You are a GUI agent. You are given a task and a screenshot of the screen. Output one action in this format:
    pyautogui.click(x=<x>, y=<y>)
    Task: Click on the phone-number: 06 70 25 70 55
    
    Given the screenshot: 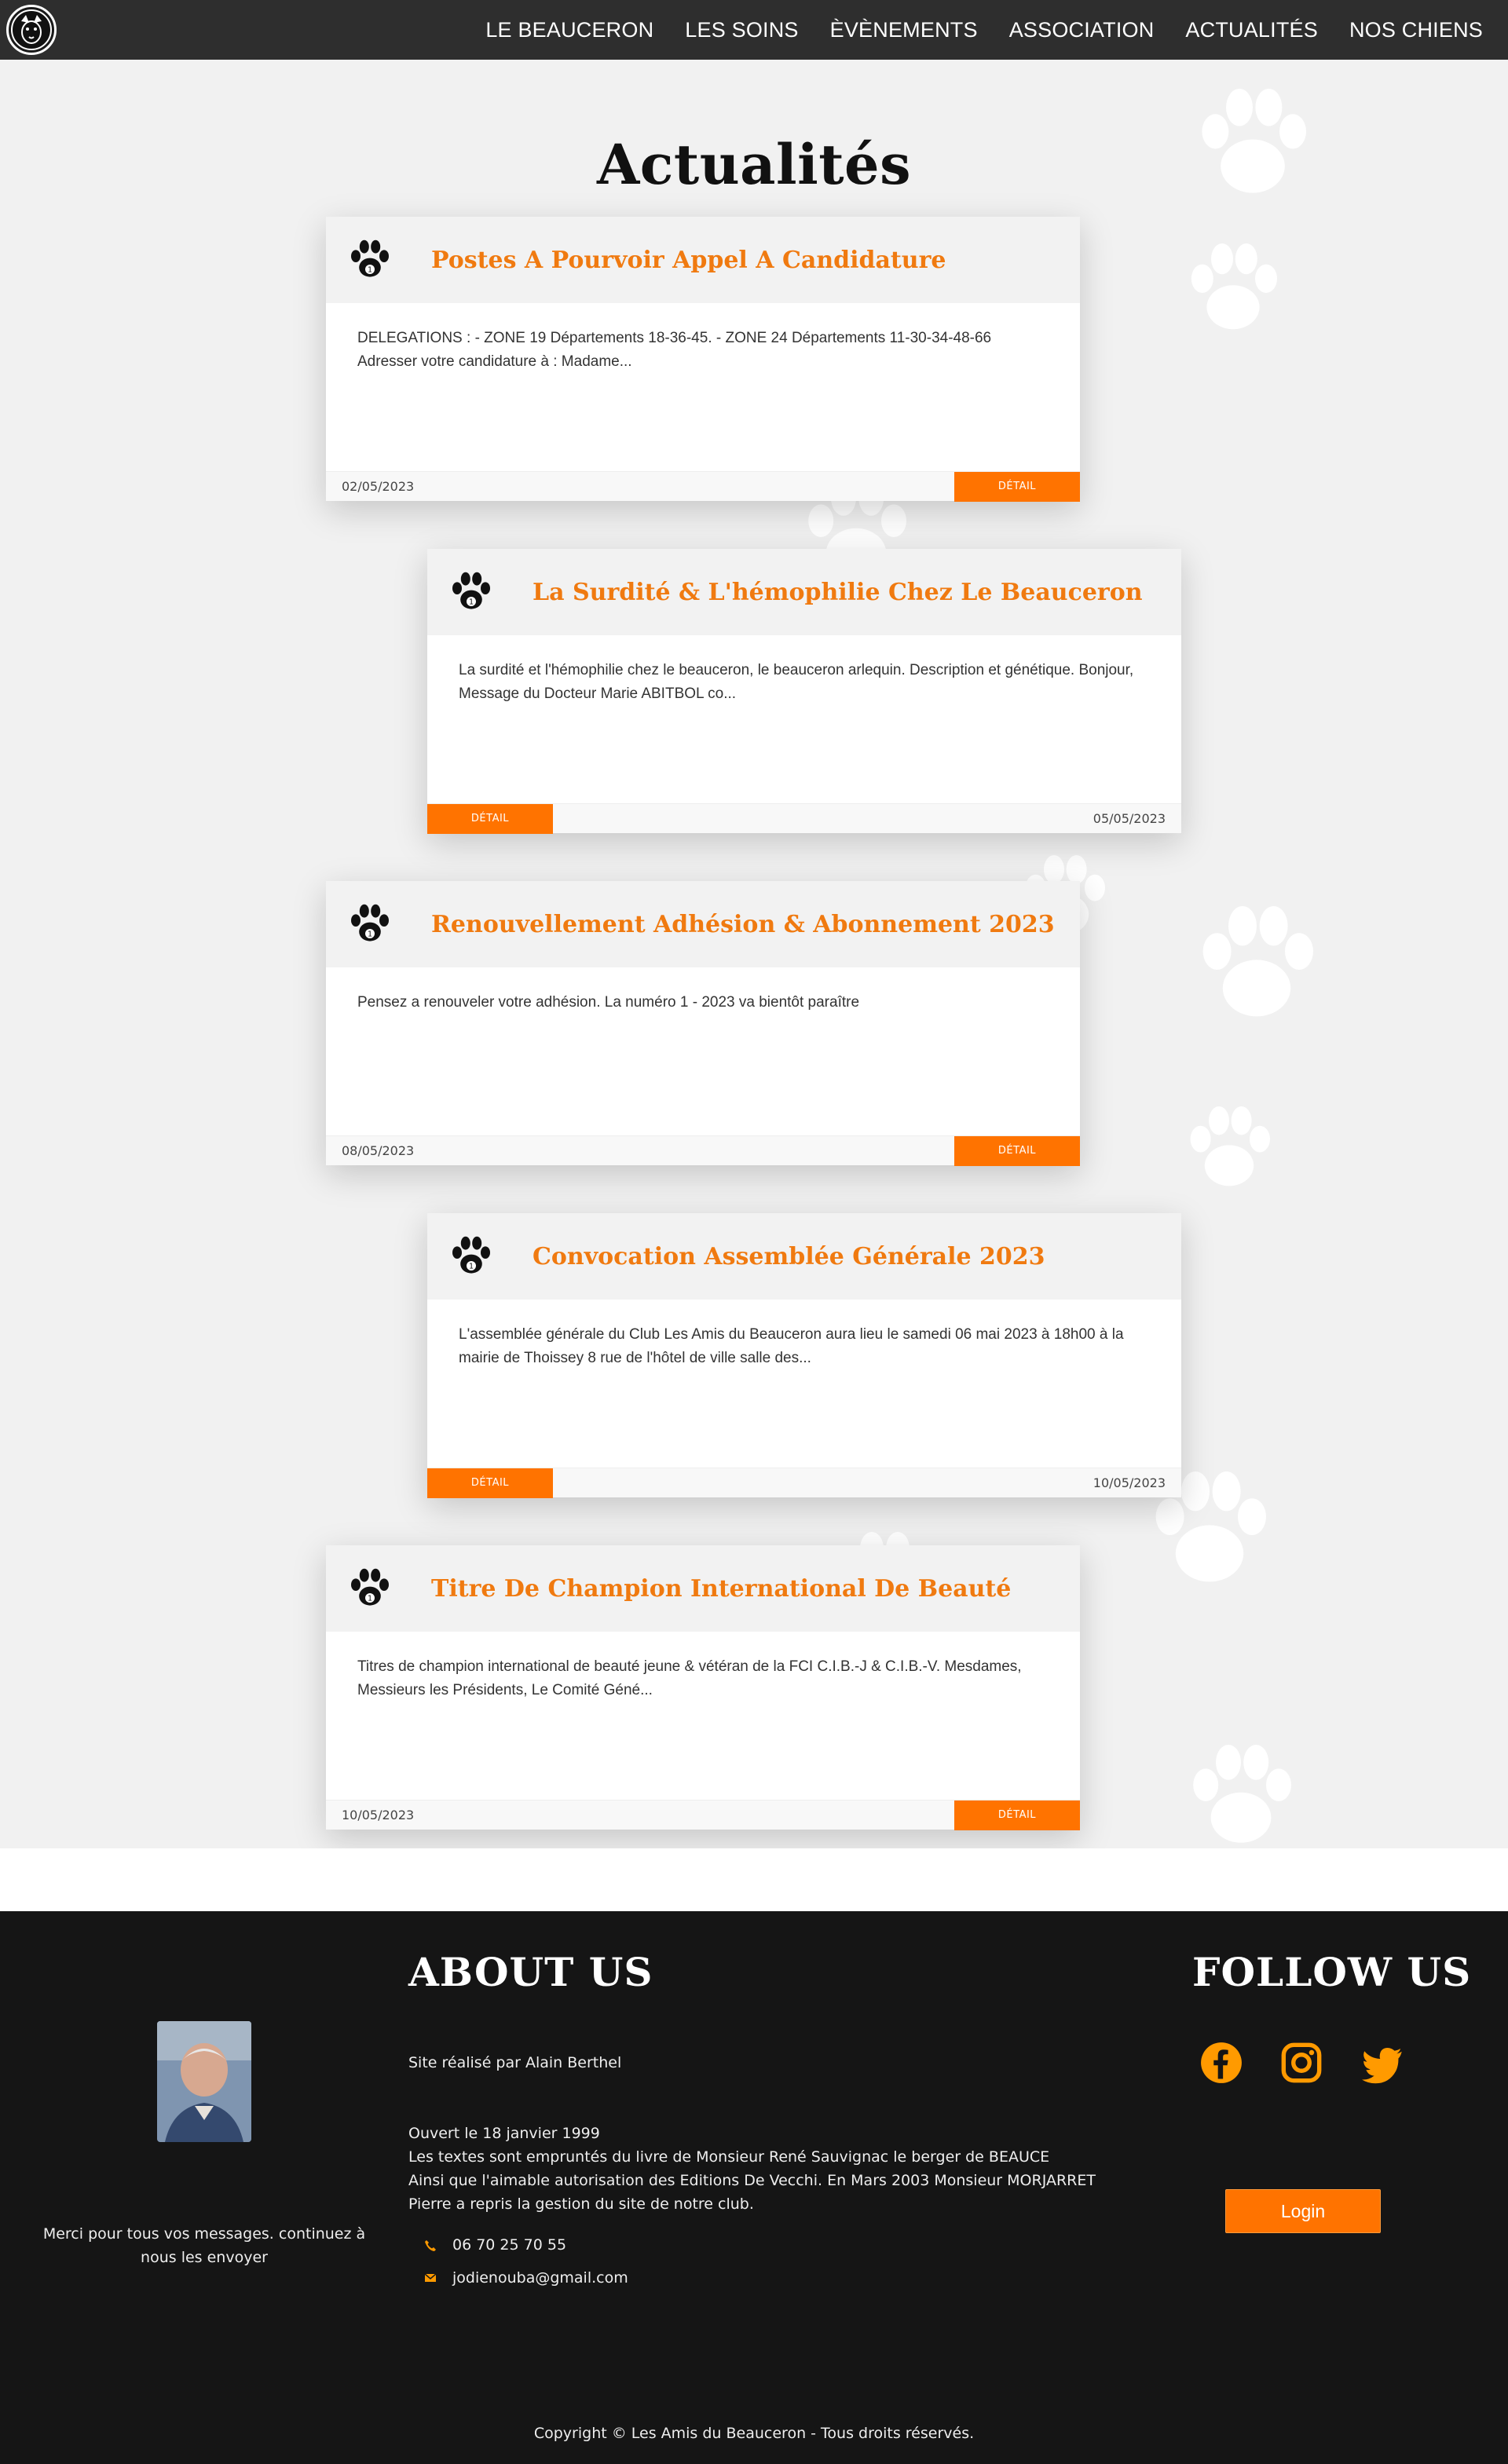 What is the action you would take?
    pyautogui.click(x=509, y=2245)
    